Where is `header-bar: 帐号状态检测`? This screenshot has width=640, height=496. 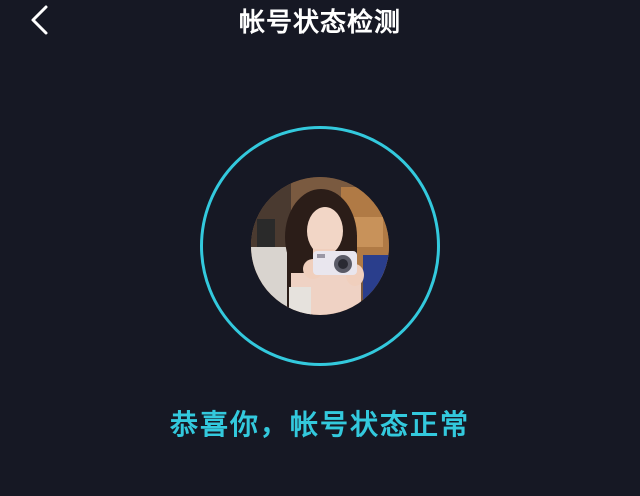
header-bar: 帐号状态检测 is located at coordinates (320, 20).